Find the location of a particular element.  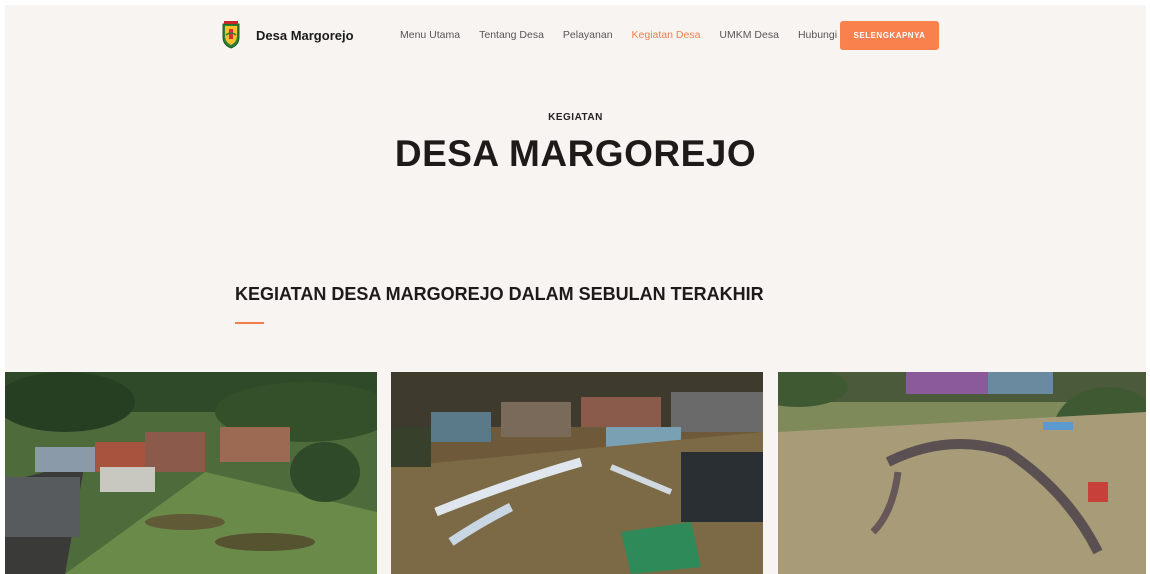

village-emblem-icon is located at coordinates (231, 35).